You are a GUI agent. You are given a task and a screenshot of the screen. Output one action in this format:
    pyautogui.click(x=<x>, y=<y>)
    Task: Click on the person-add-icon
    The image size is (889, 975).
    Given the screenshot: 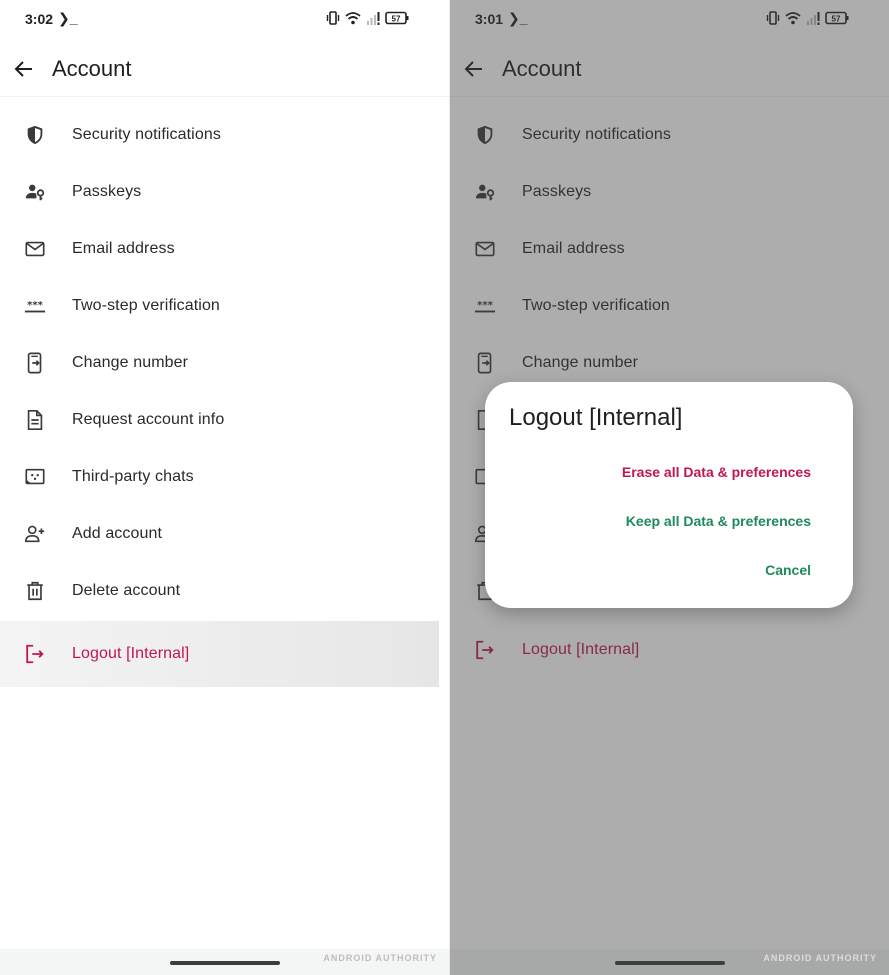 What is the action you would take?
    pyautogui.click(x=35, y=534)
    